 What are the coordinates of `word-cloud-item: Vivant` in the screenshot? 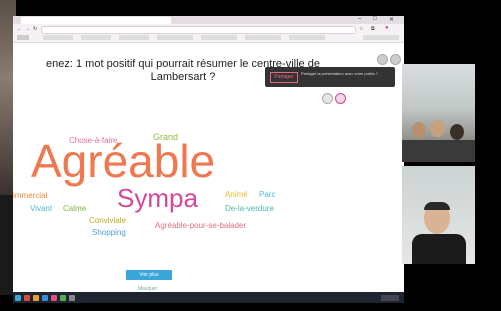 It's located at (41, 208).